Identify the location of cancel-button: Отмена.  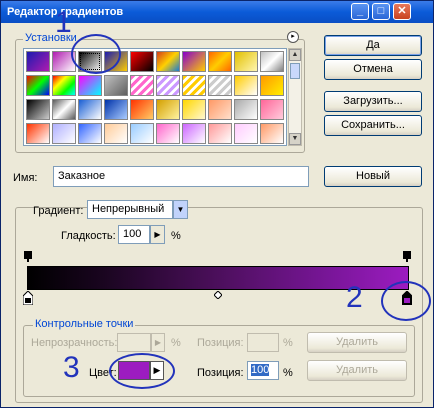
(373, 69).